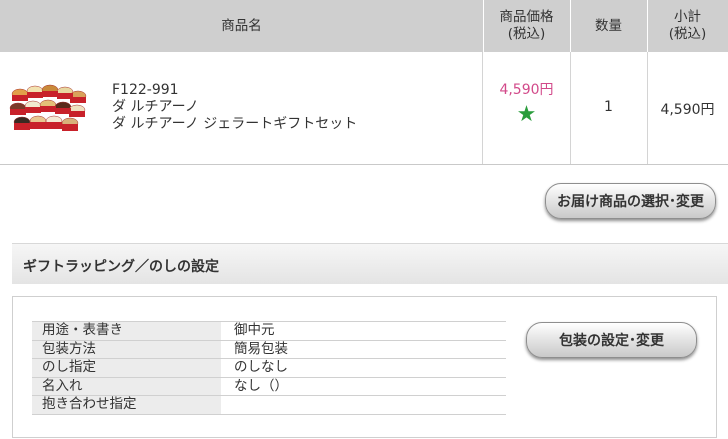  I want to click on product-brand: ダ ルチアーノ, so click(155, 107).